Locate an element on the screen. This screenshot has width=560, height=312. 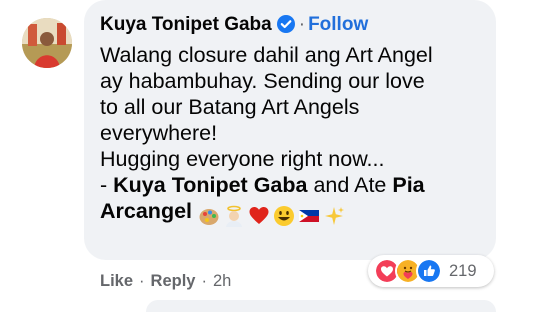
red-heart-icon is located at coordinates (259, 216).